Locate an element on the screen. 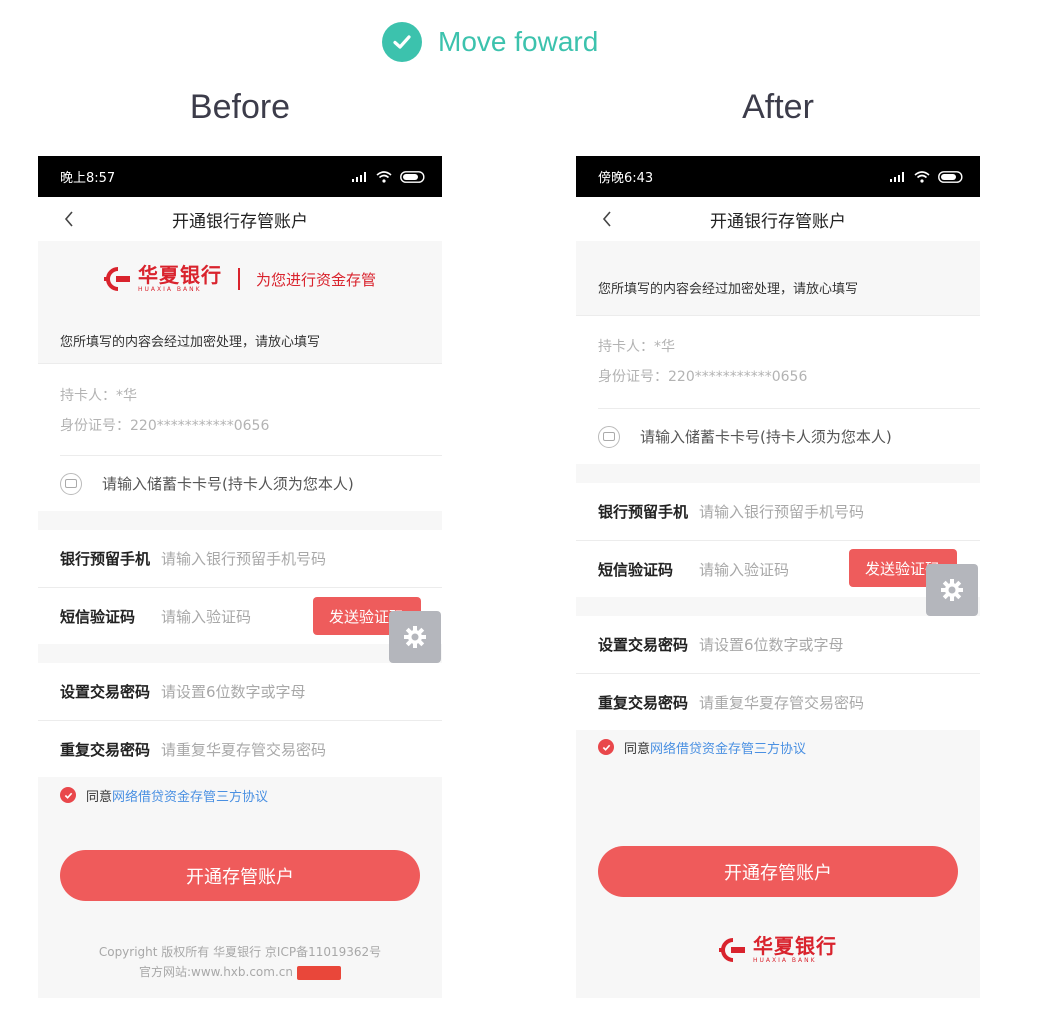 Image resolution: width=1041 pixels, height=1025 pixels. status-bar: 傍晚6:43 is located at coordinates (778, 176).